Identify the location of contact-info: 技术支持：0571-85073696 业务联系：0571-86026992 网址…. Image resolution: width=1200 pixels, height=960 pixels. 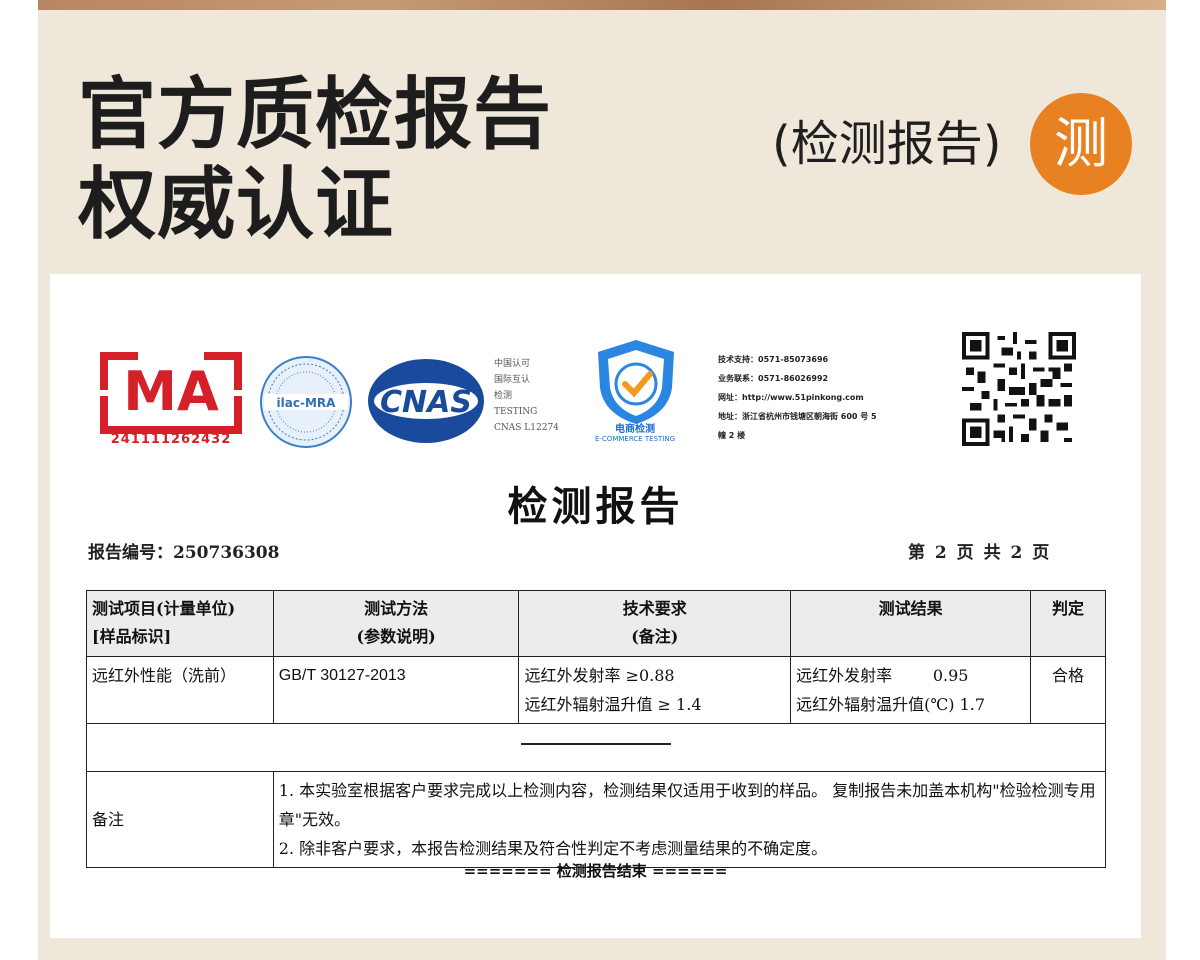
(838, 397).